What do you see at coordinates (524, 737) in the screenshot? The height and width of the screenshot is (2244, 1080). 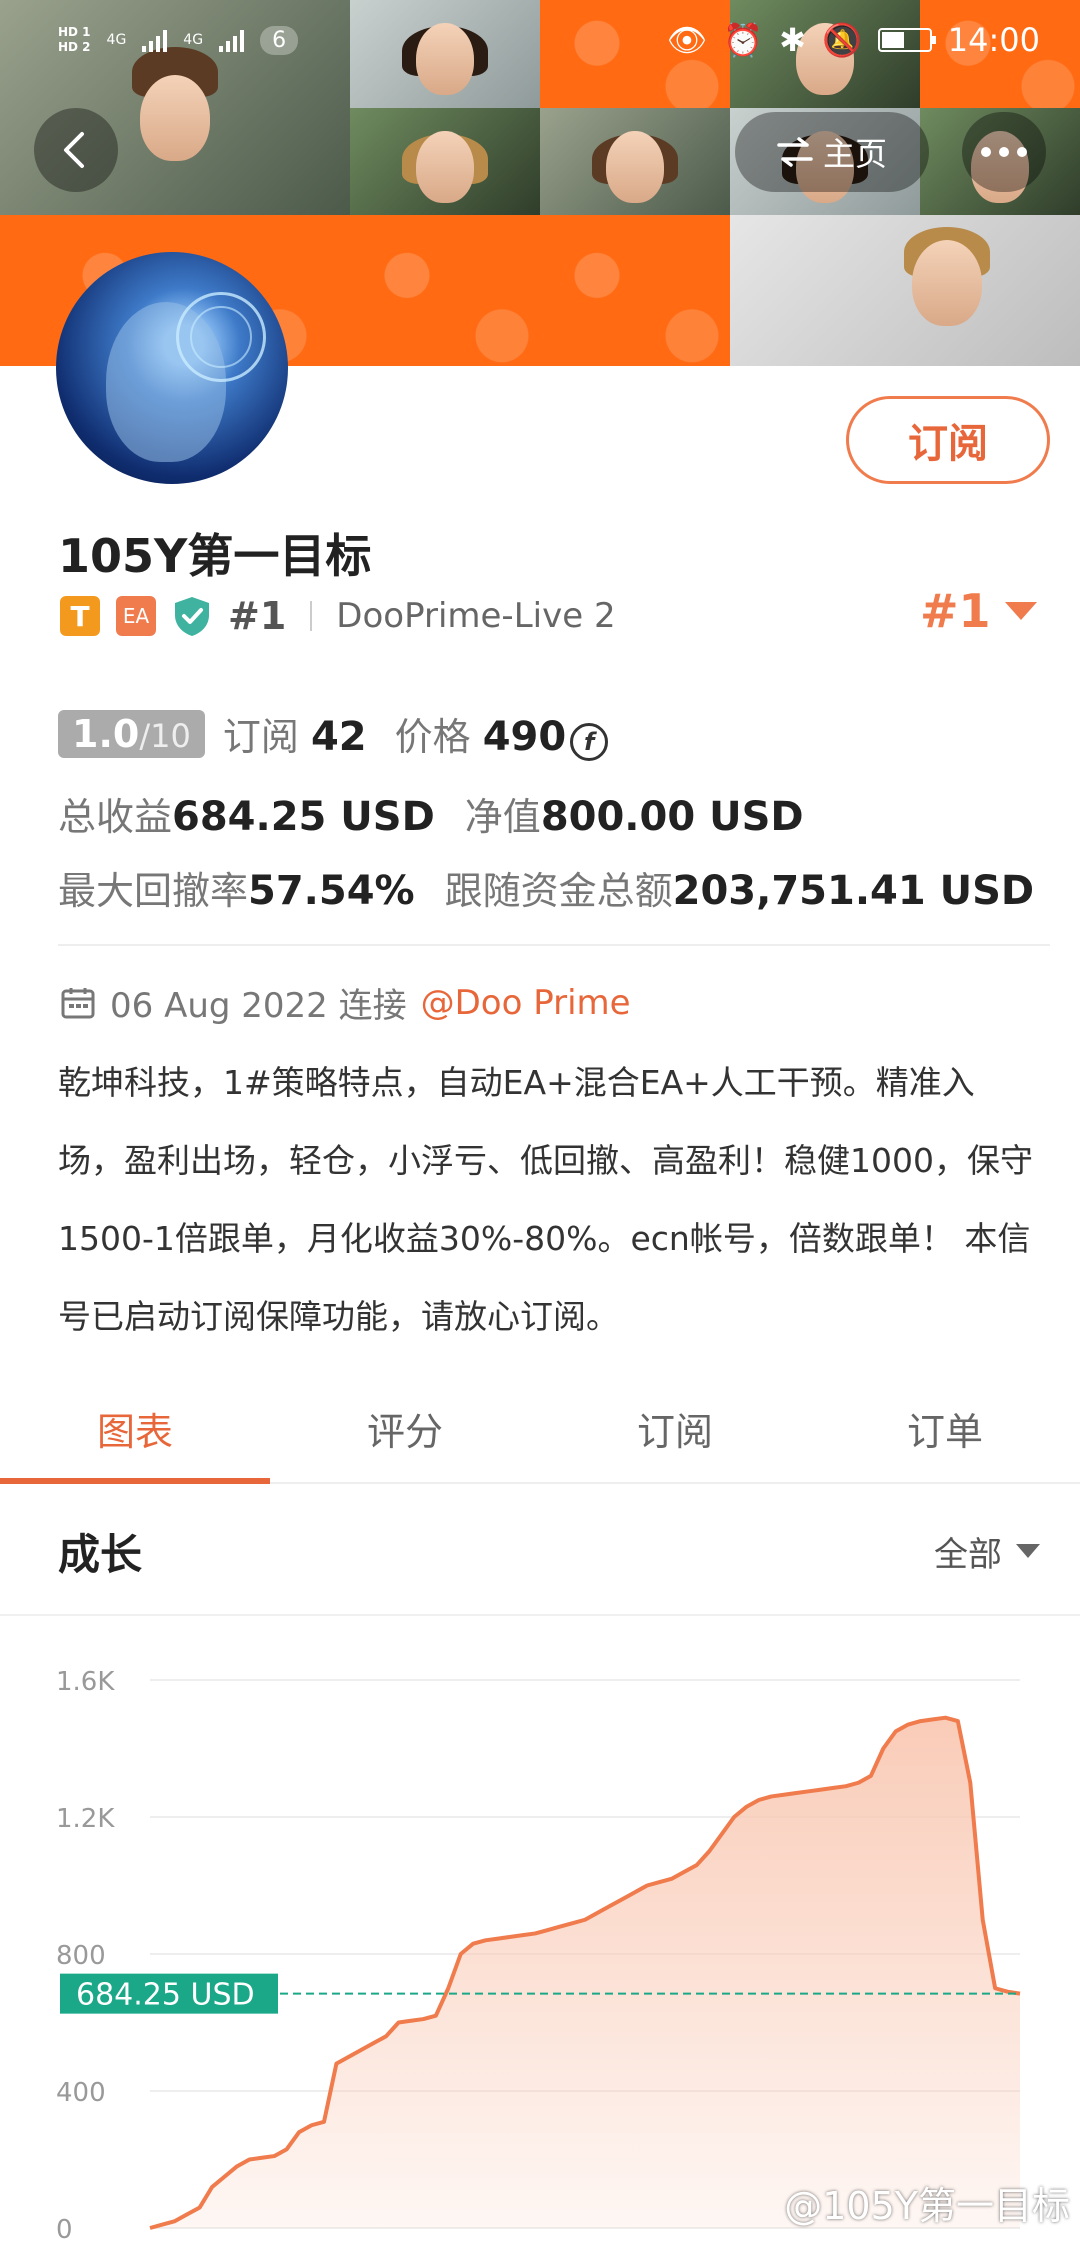 I see `price-value: 490` at bounding box center [524, 737].